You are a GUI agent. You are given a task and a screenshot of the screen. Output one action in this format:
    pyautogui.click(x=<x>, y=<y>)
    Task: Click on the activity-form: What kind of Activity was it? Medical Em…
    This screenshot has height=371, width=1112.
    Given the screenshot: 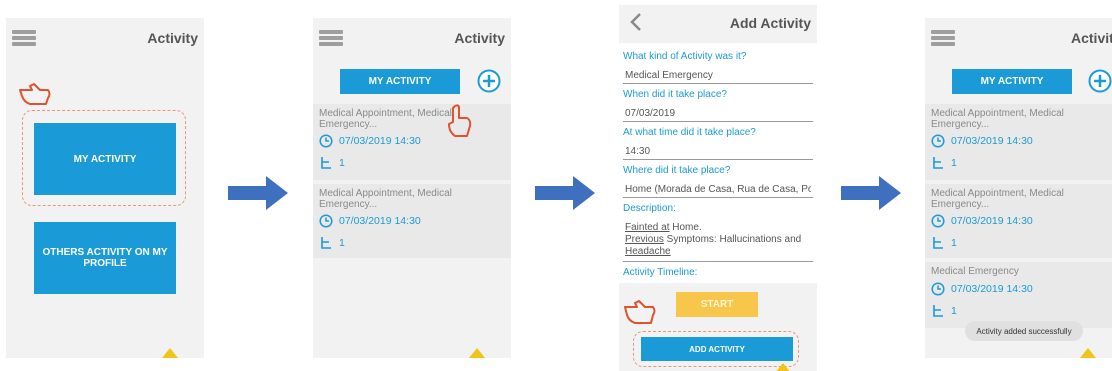 What is the action you would take?
    pyautogui.click(x=718, y=163)
    